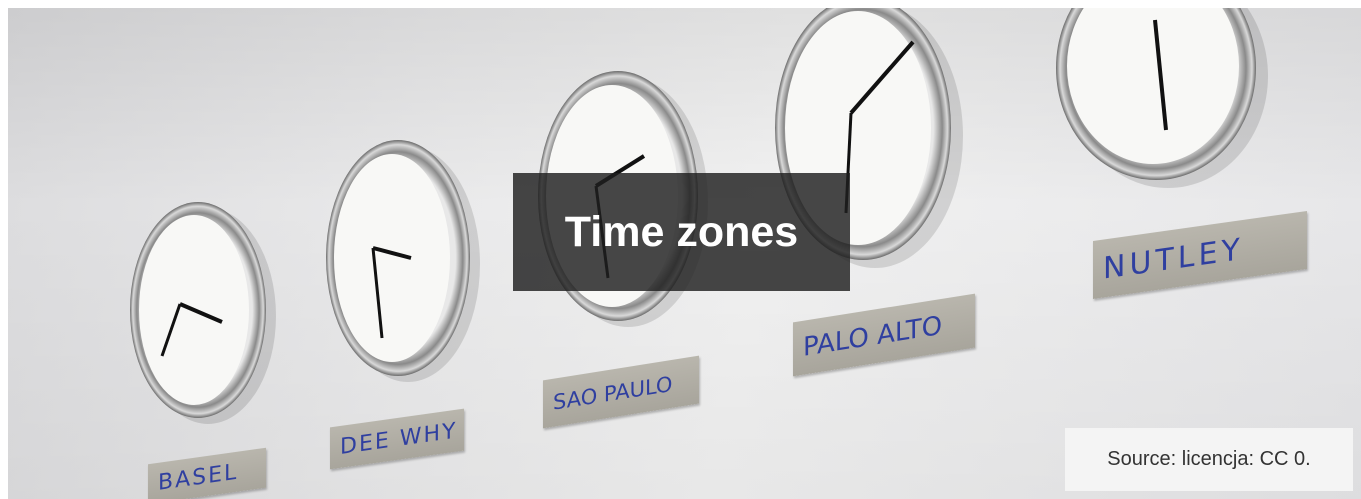  Describe the element at coordinates (203, 313) in the screenshot. I see `clock-basel` at that location.